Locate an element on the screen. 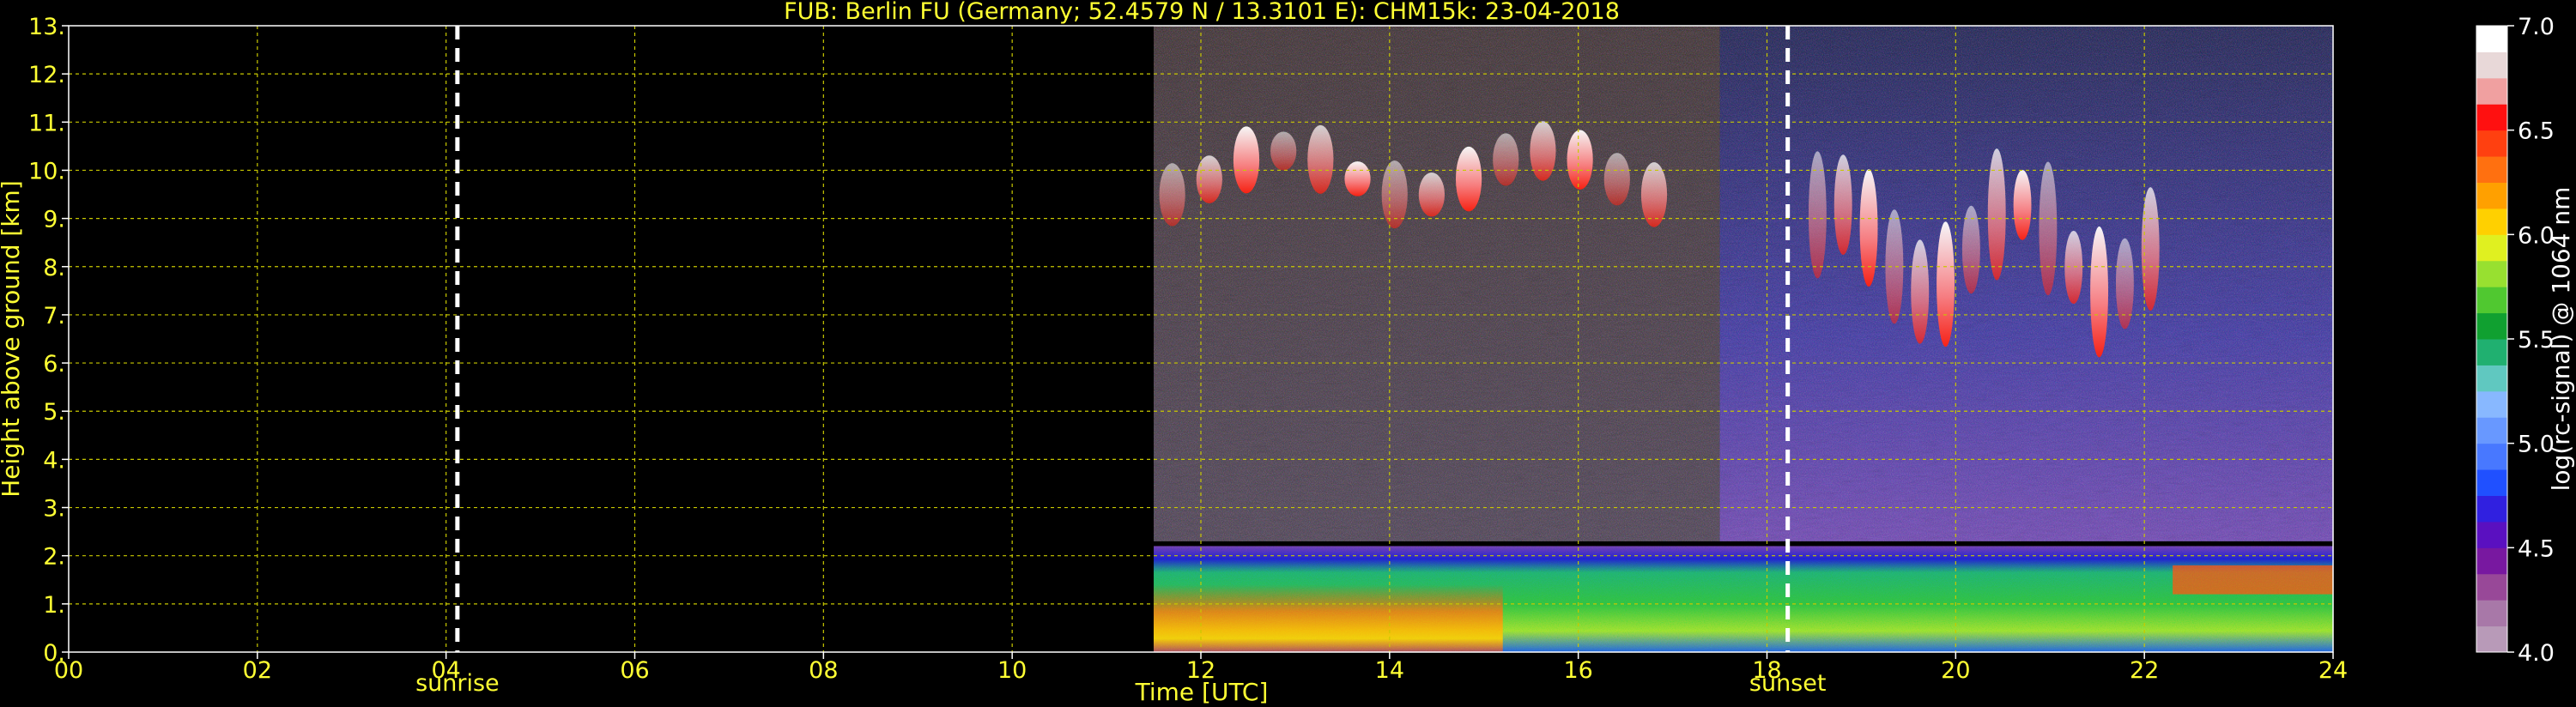 This screenshot has height=707, width=2576. y-tick-label: 6. is located at coordinates (54, 364).